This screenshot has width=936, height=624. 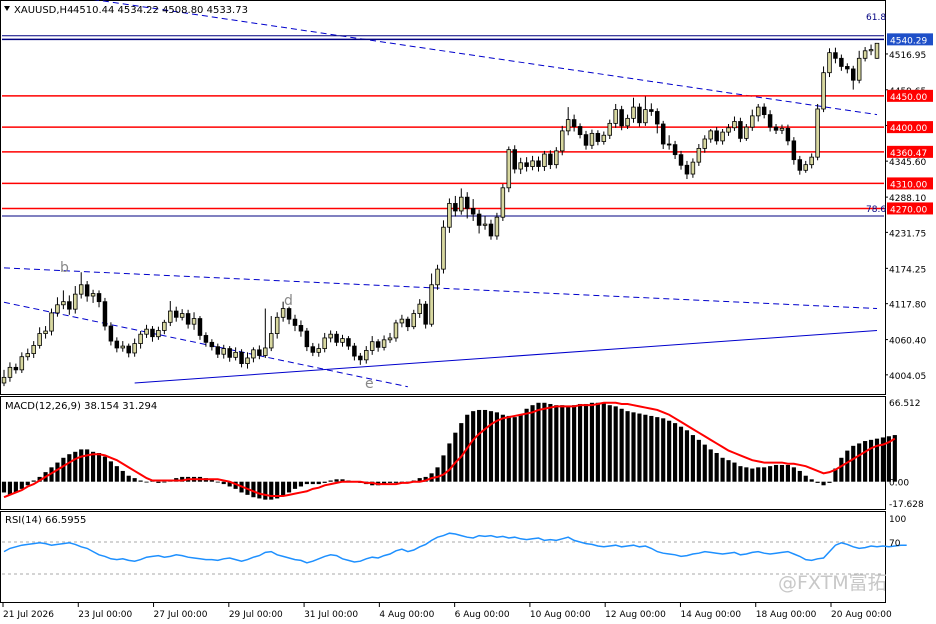 What do you see at coordinates (907, 163) in the screenshot?
I see `price-tick-label: 4345.60` at bounding box center [907, 163].